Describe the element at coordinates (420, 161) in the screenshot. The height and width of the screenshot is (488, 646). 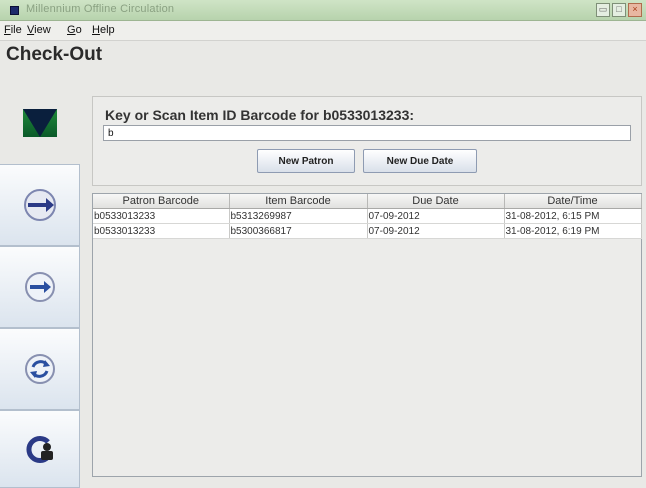
I see `new-due-date-button: New Due Date` at that location.